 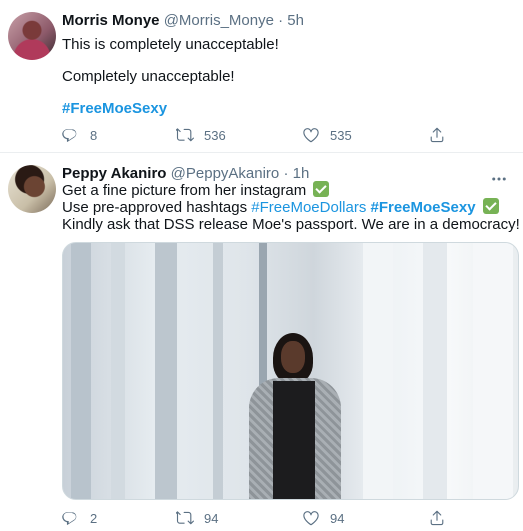 I want to click on timestamp: 5h, so click(x=295, y=20).